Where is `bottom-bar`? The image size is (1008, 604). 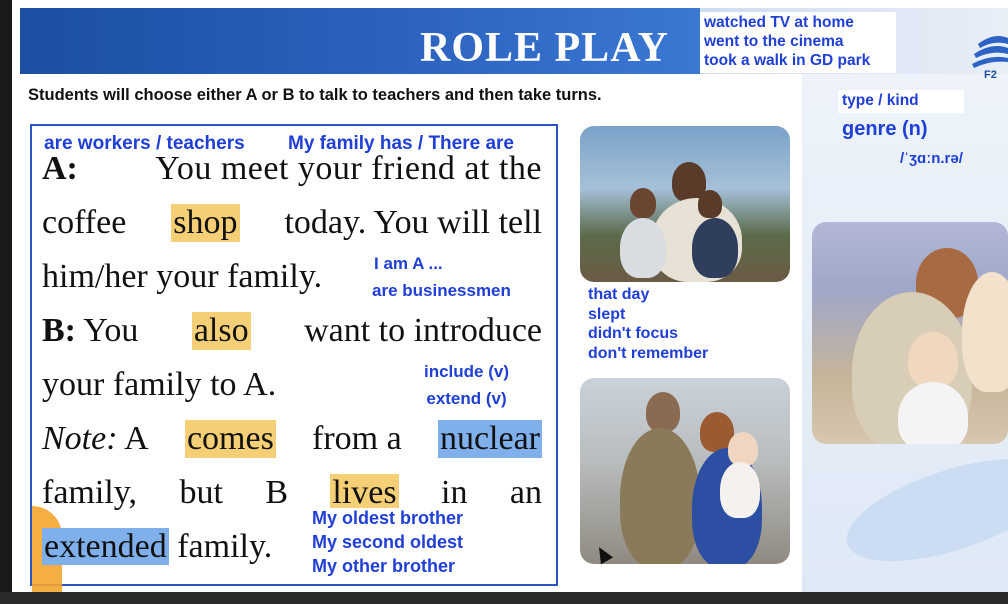 bottom-bar is located at coordinates (504, 598).